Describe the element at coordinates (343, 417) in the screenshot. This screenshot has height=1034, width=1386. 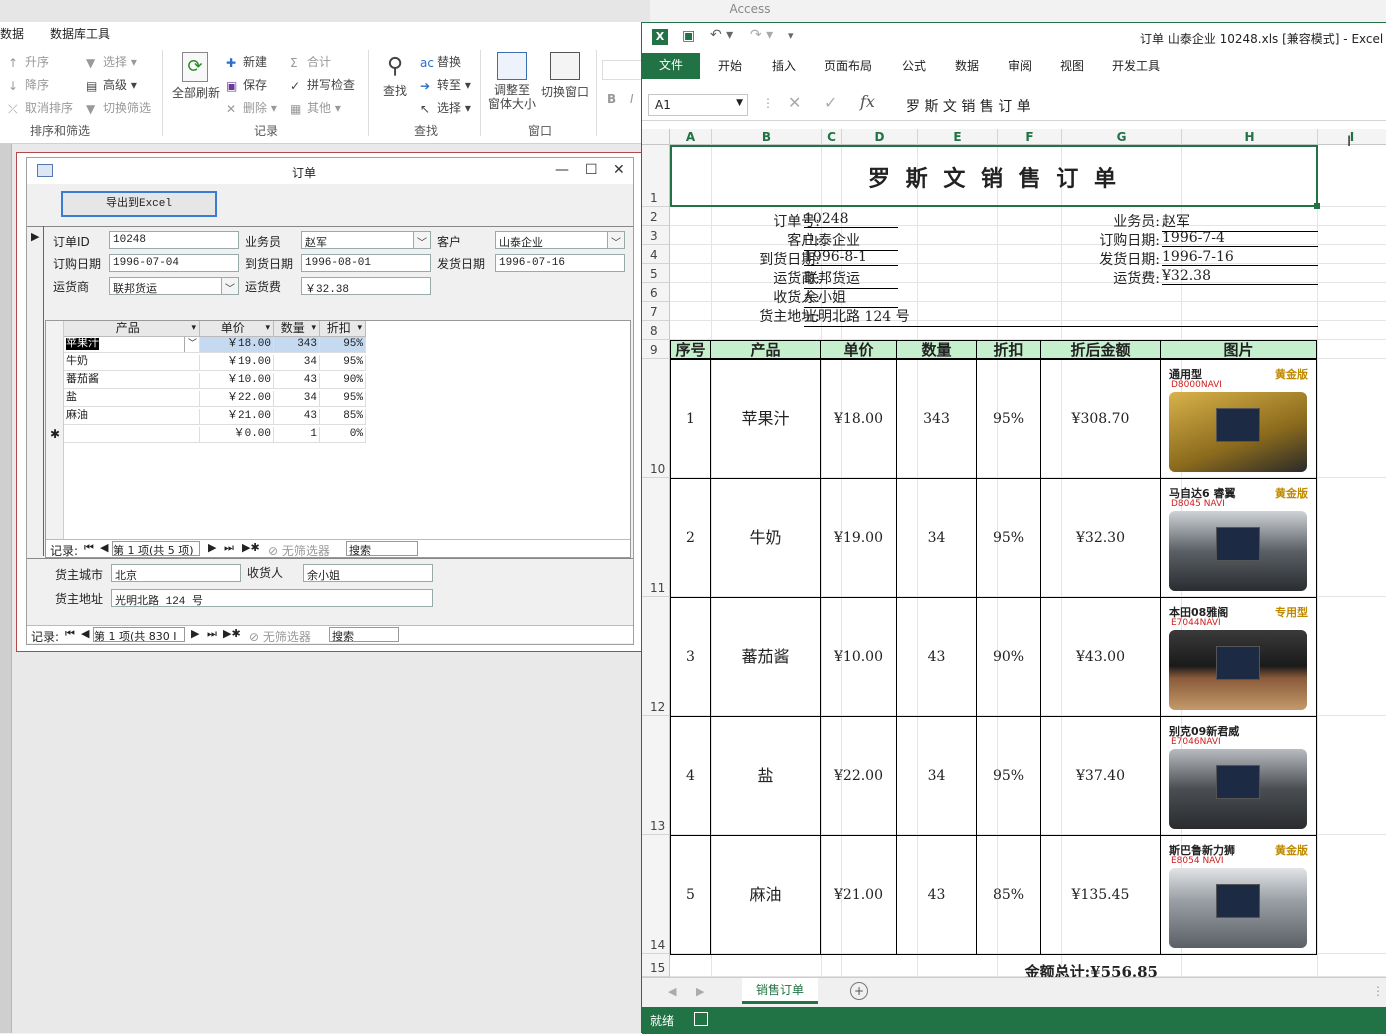
I see `subform-cell-discount: 85%` at that location.